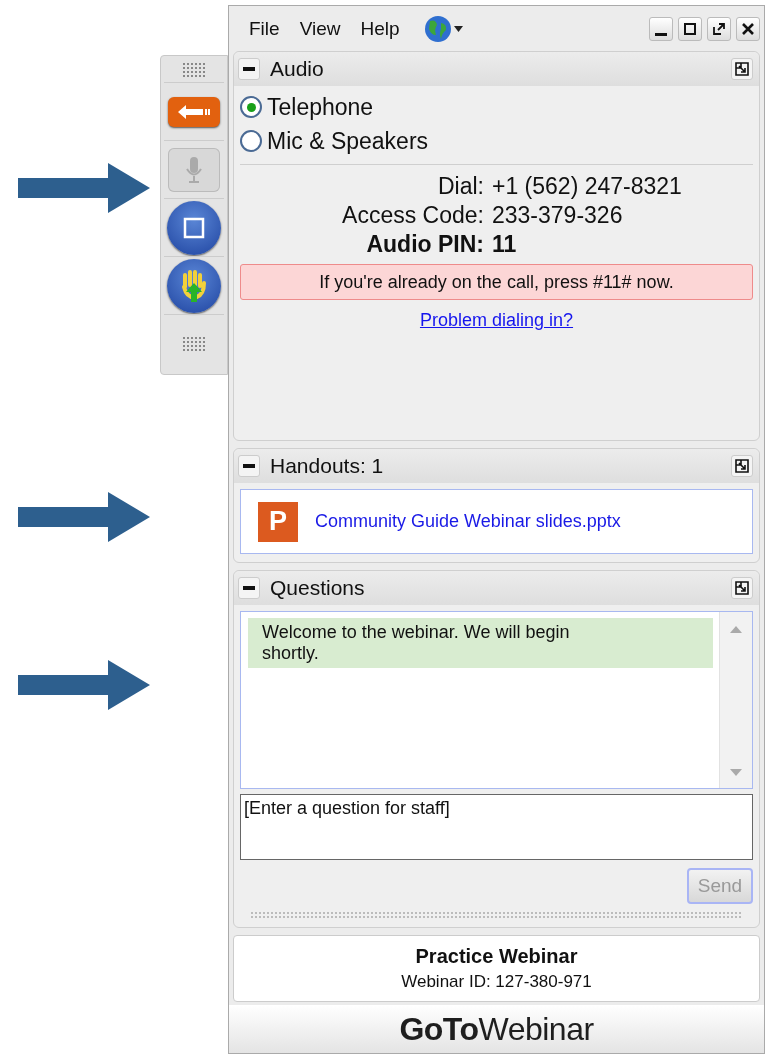  What do you see at coordinates (458, 28) in the screenshot?
I see `caret-icon` at bounding box center [458, 28].